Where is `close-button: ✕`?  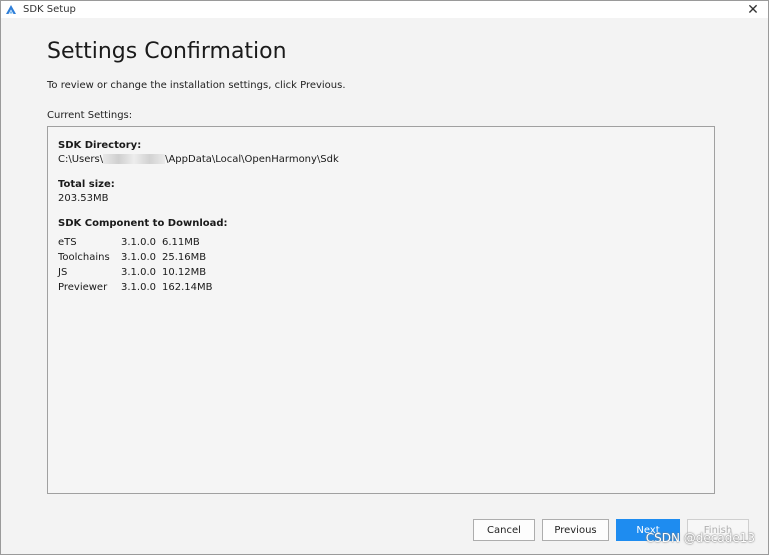
close-button: ✕ is located at coordinates (753, 9).